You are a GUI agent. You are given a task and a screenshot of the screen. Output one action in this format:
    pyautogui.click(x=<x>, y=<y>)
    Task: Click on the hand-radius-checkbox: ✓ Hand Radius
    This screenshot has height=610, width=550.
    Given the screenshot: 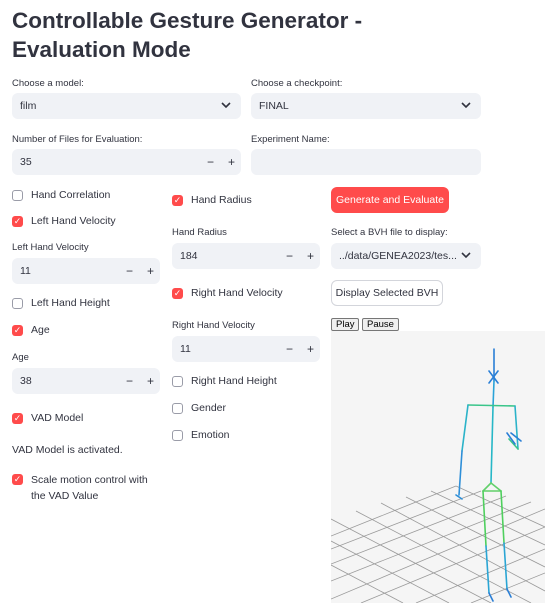 What is the action you would take?
    pyautogui.click(x=212, y=200)
    